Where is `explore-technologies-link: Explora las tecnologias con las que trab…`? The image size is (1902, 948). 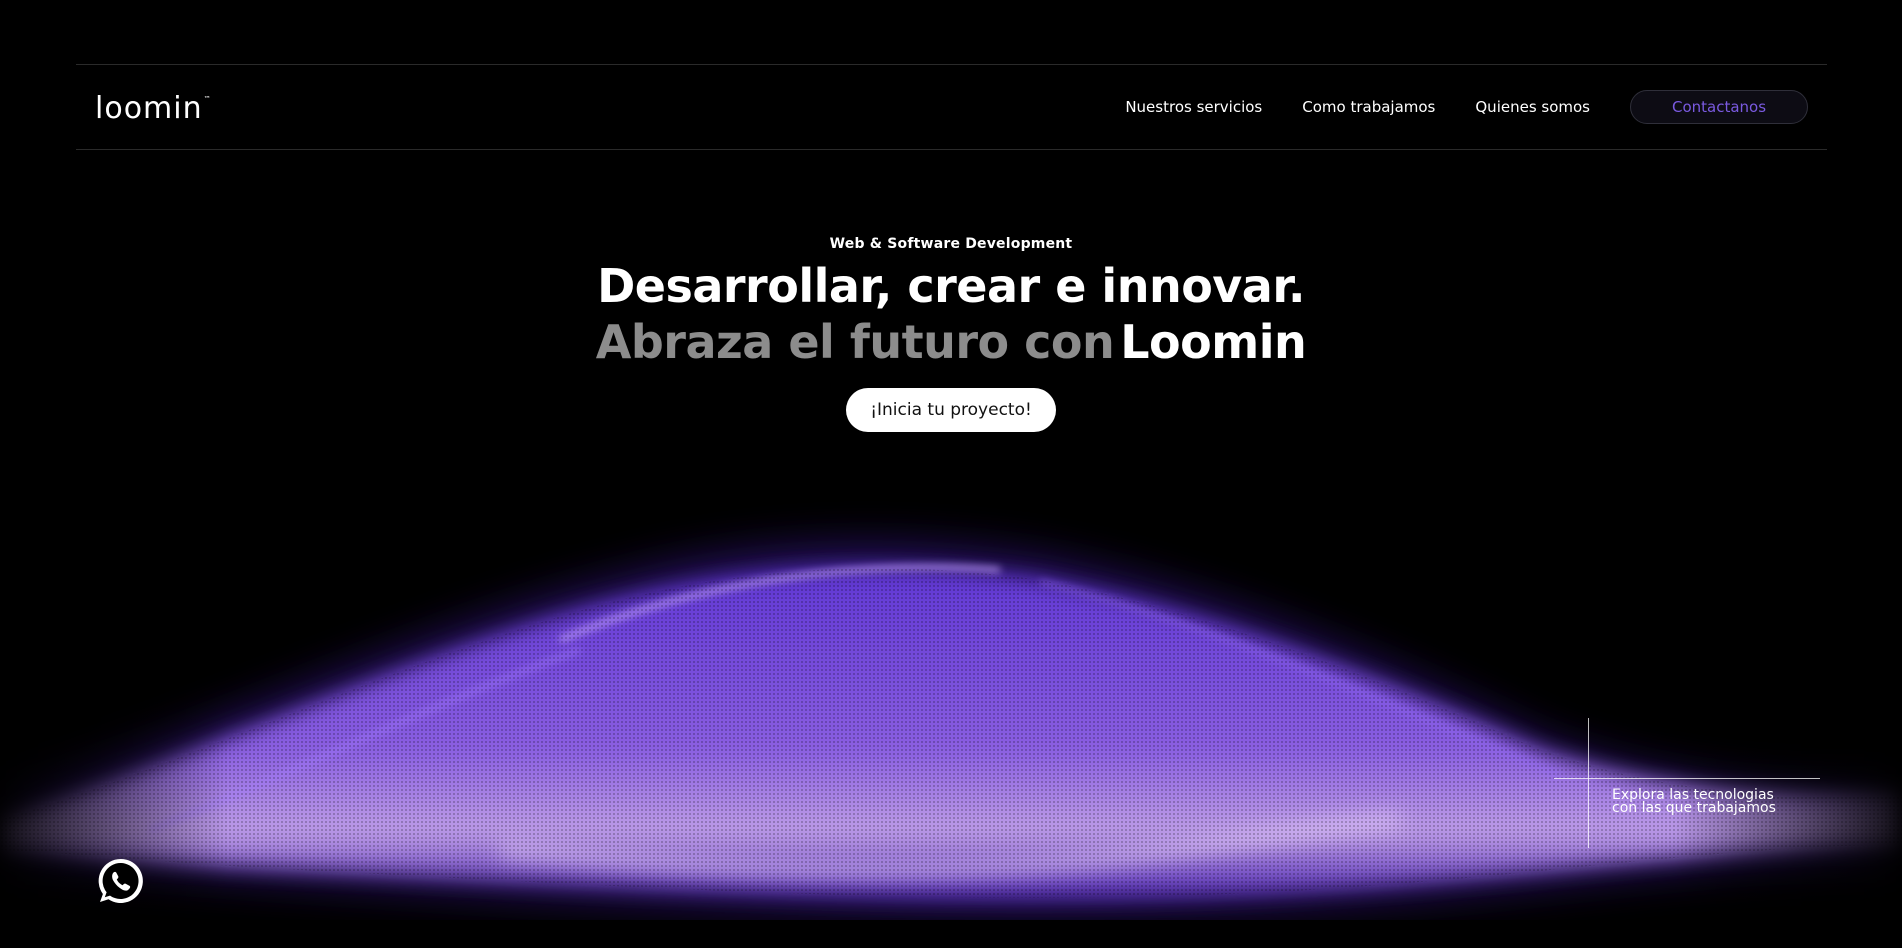
explore-technologies-link: Explora las tecnologias con las que trab… is located at coordinates (1694, 802).